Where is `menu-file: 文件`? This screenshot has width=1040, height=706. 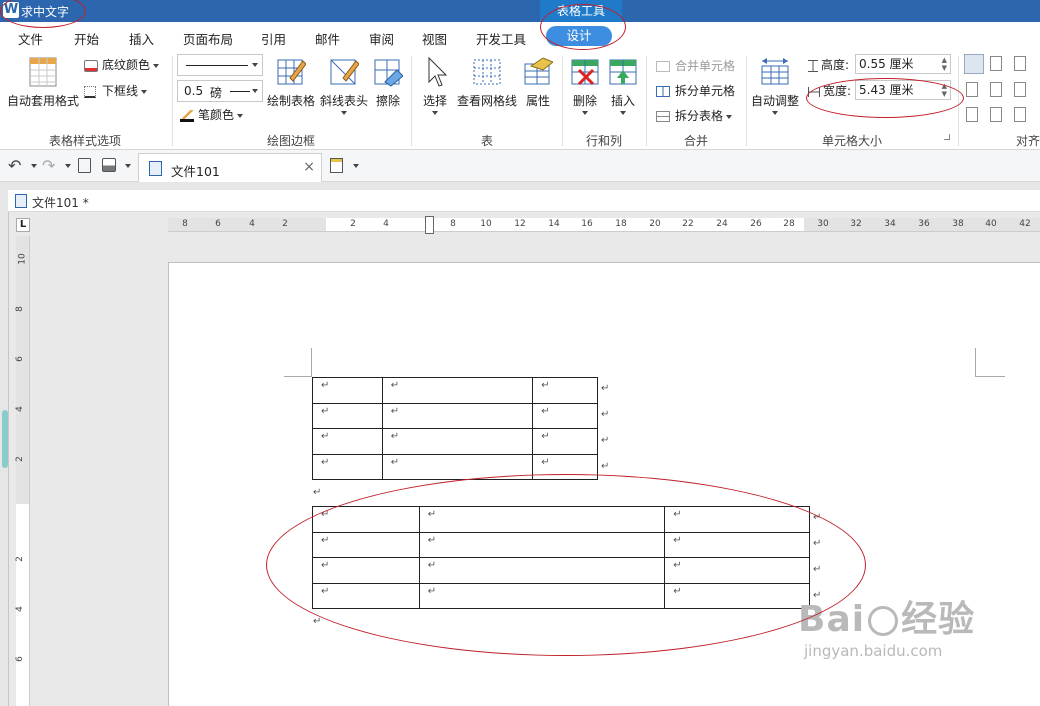
menu-file: 文件 is located at coordinates (30, 38).